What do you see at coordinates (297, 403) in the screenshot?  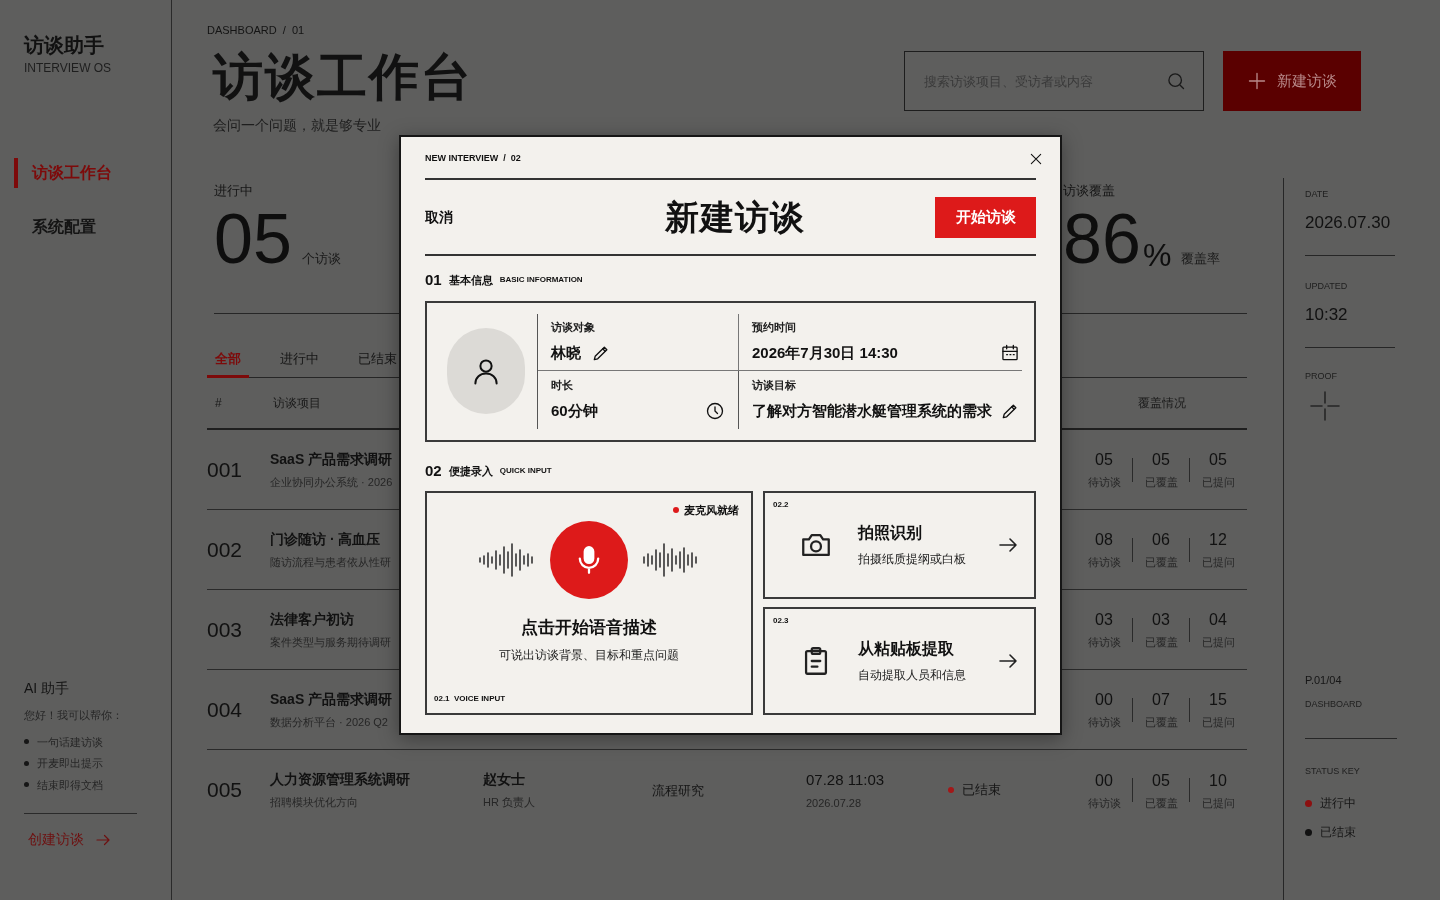 I see `column-header: 访谈项目` at bounding box center [297, 403].